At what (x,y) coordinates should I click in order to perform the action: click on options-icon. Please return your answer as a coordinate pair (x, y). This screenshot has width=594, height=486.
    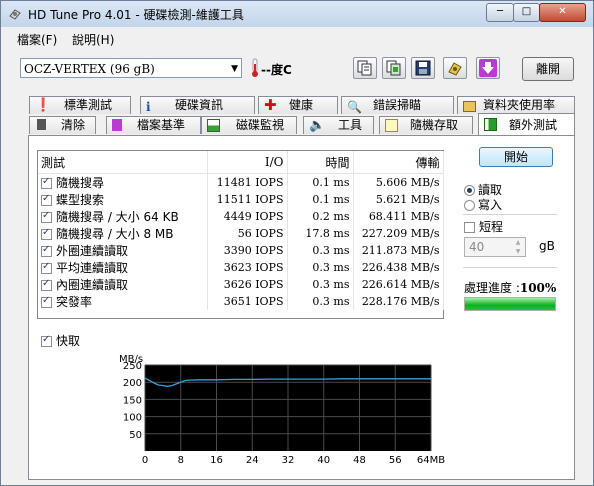
    Looking at the image, I should click on (455, 69).